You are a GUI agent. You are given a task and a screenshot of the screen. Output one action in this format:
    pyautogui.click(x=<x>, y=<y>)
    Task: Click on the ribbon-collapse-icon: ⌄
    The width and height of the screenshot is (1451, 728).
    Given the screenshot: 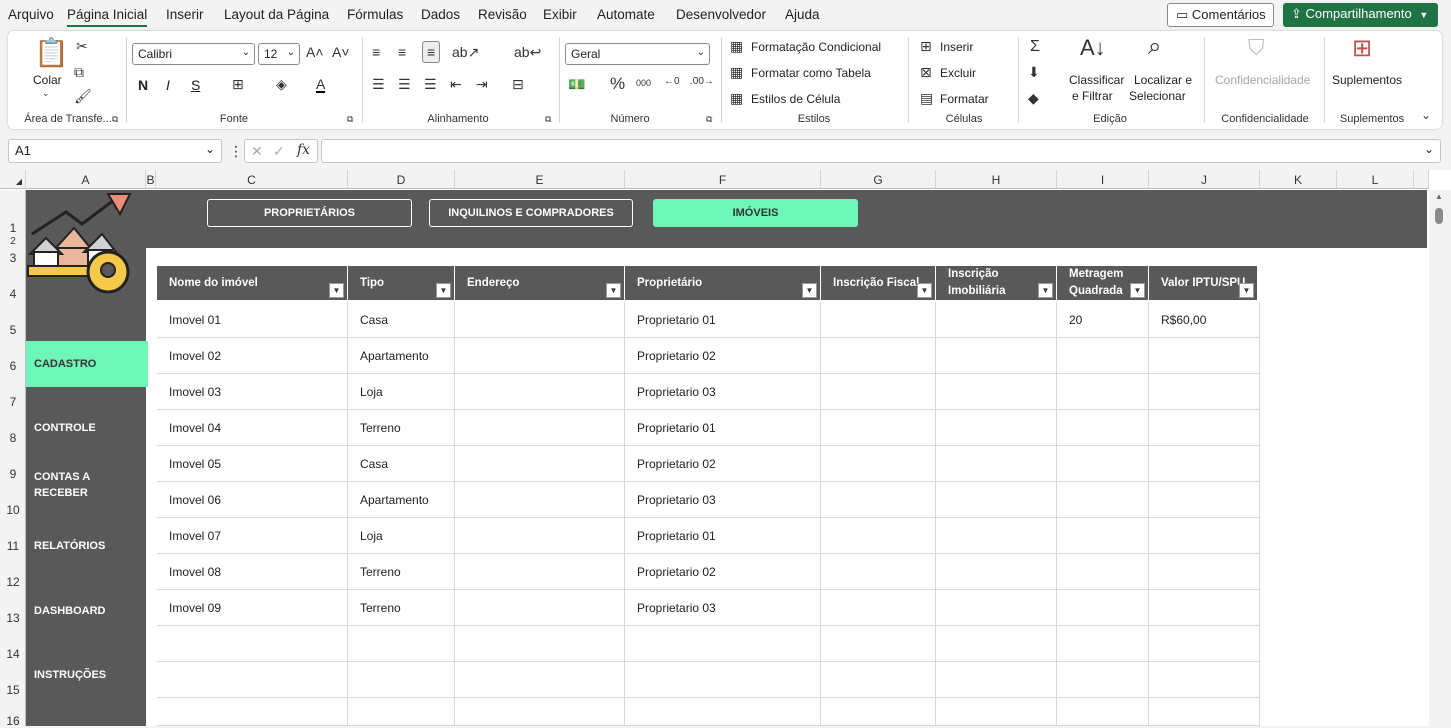 What is the action you would take?
    pyautogui.click(x=1426, y=115)
    